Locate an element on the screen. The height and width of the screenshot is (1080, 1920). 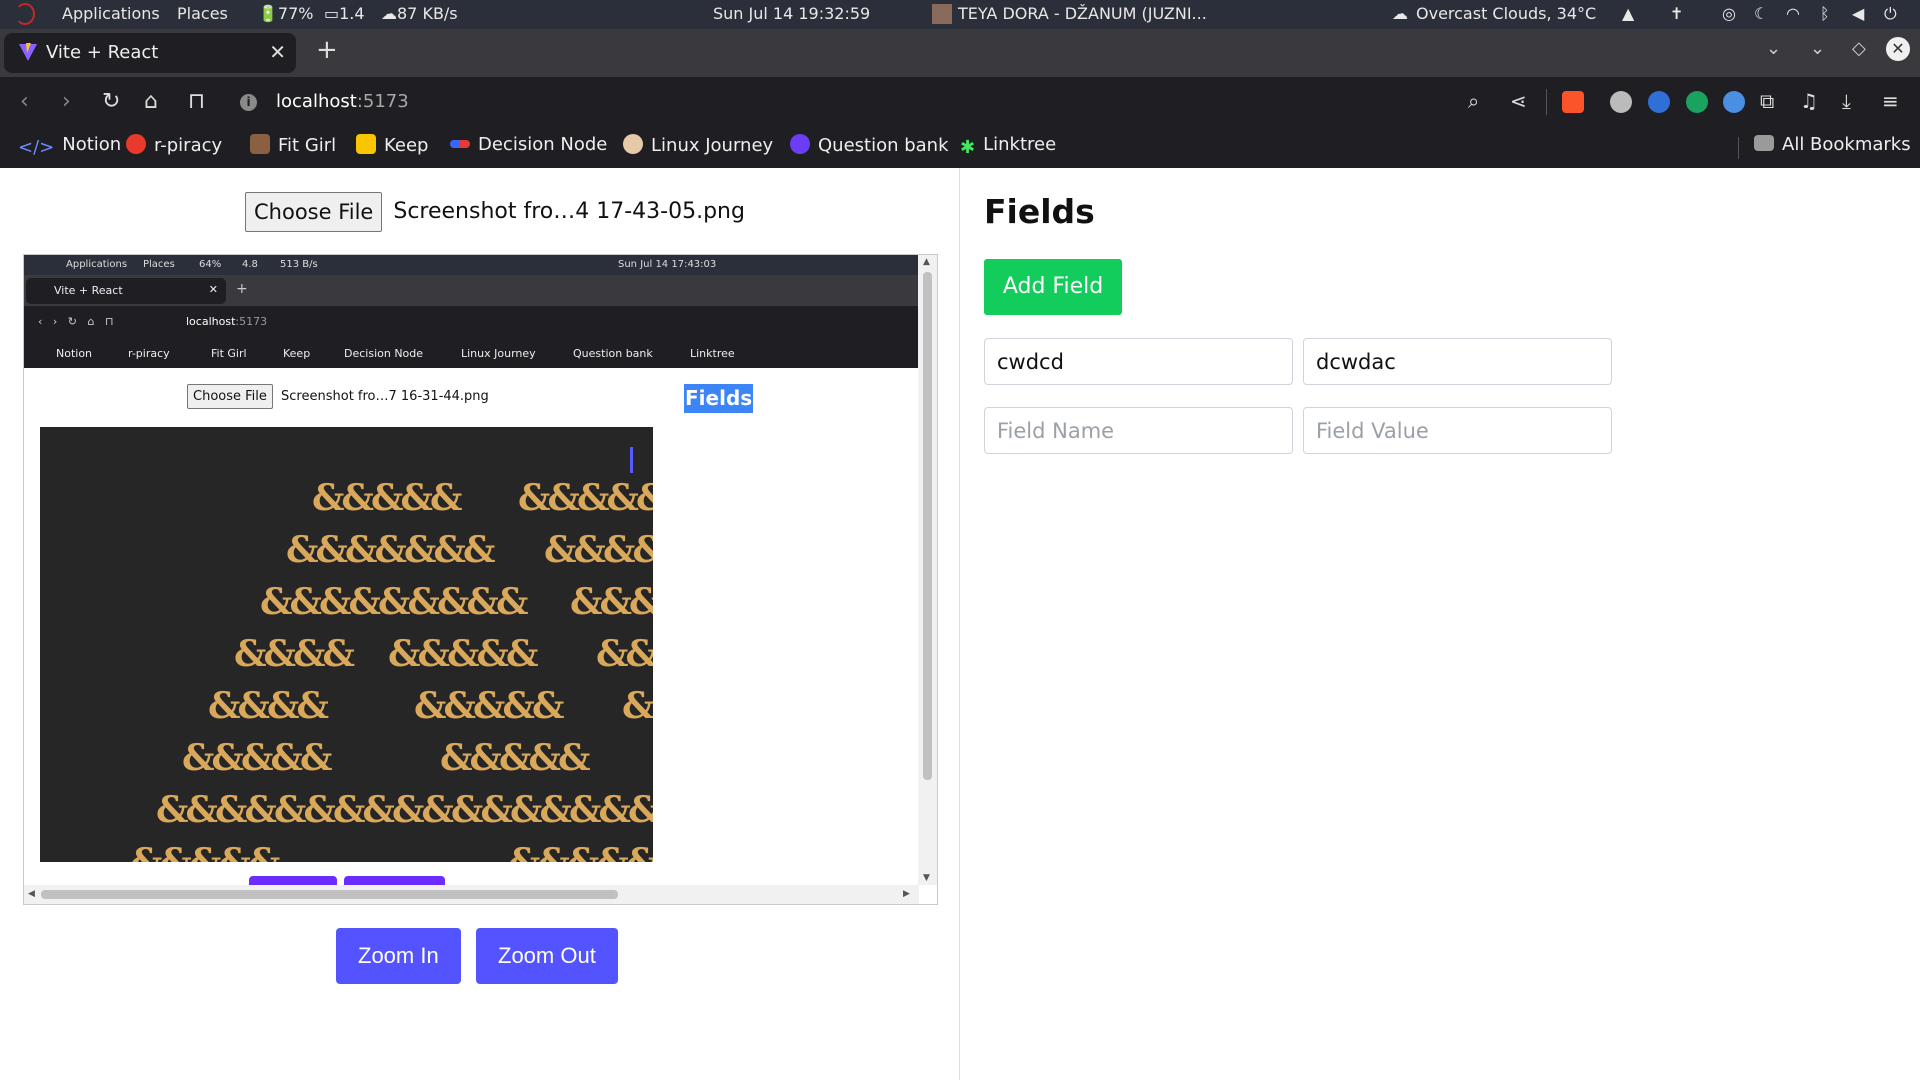
notification-icon: ▲ is located at coordinates (1628, 13).